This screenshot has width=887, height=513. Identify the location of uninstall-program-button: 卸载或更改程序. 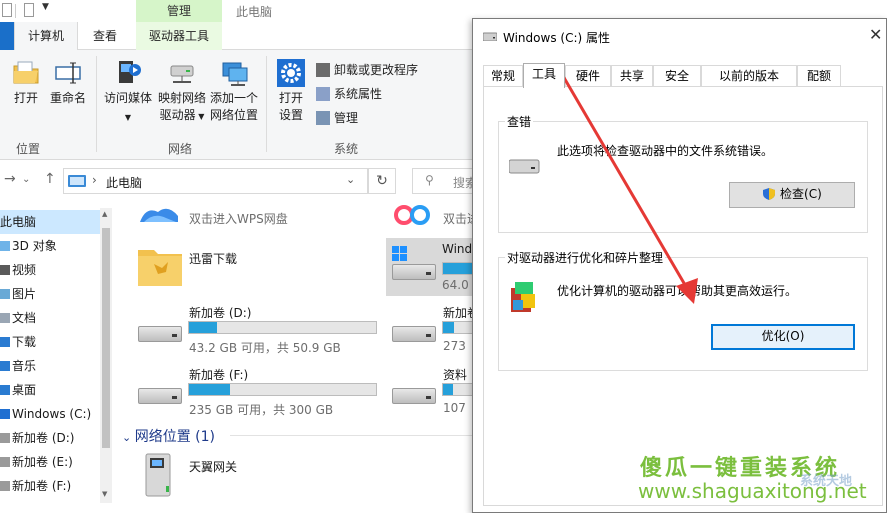
(367, 70).